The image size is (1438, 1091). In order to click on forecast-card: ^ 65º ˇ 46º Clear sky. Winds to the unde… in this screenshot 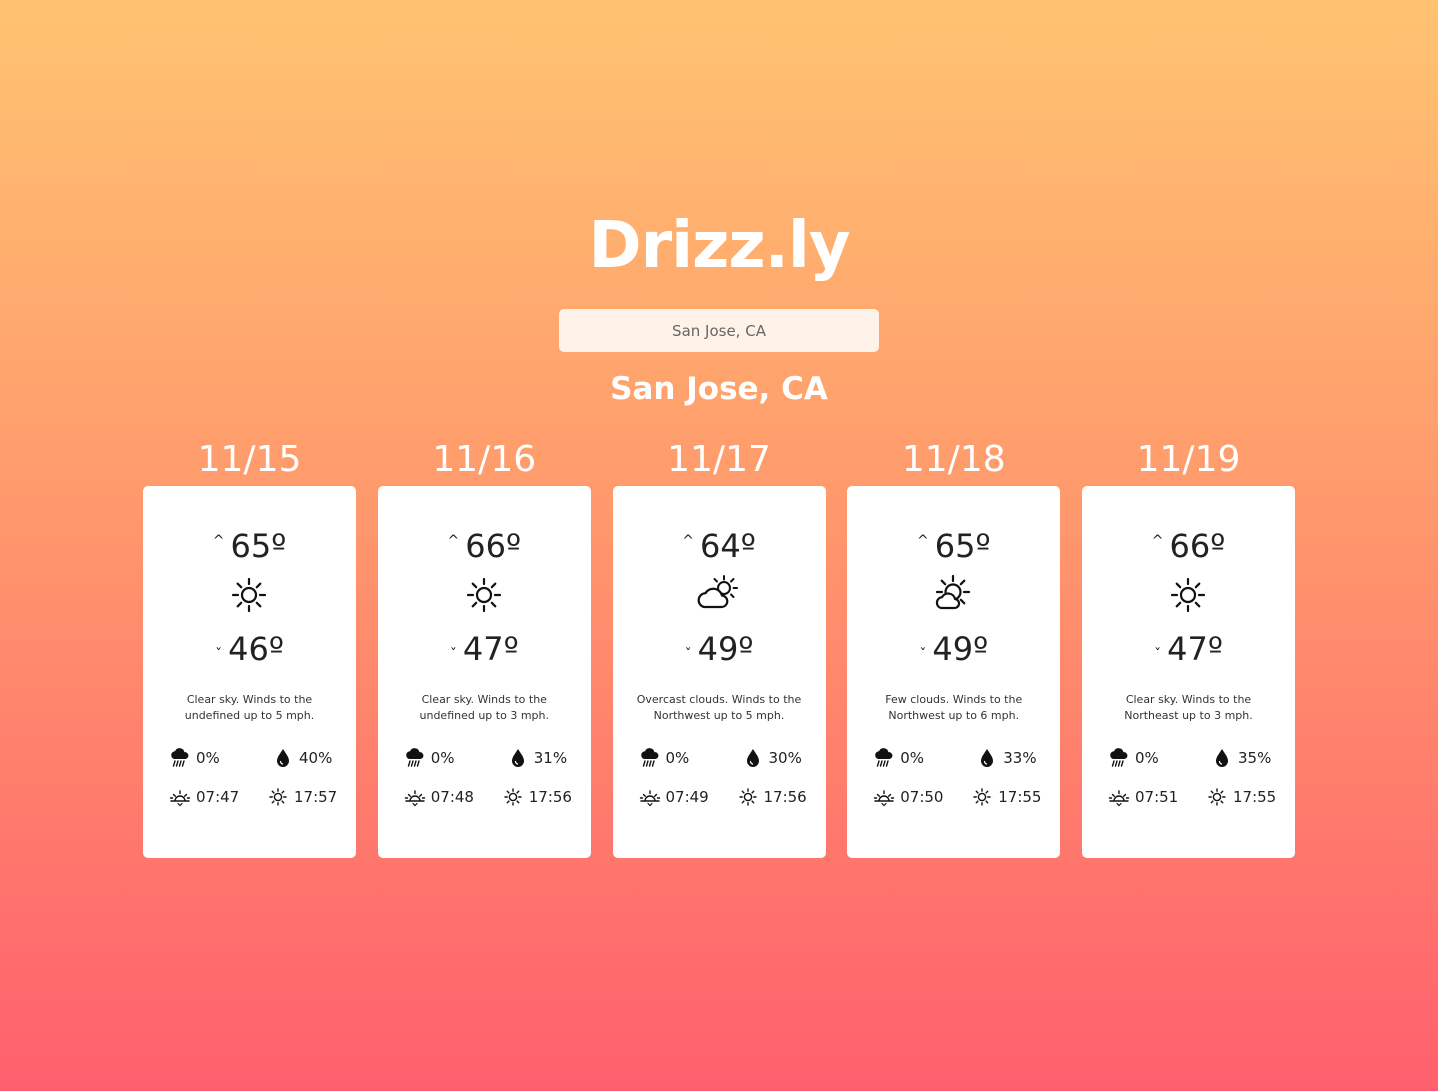, I will do `click(249, 672)`.